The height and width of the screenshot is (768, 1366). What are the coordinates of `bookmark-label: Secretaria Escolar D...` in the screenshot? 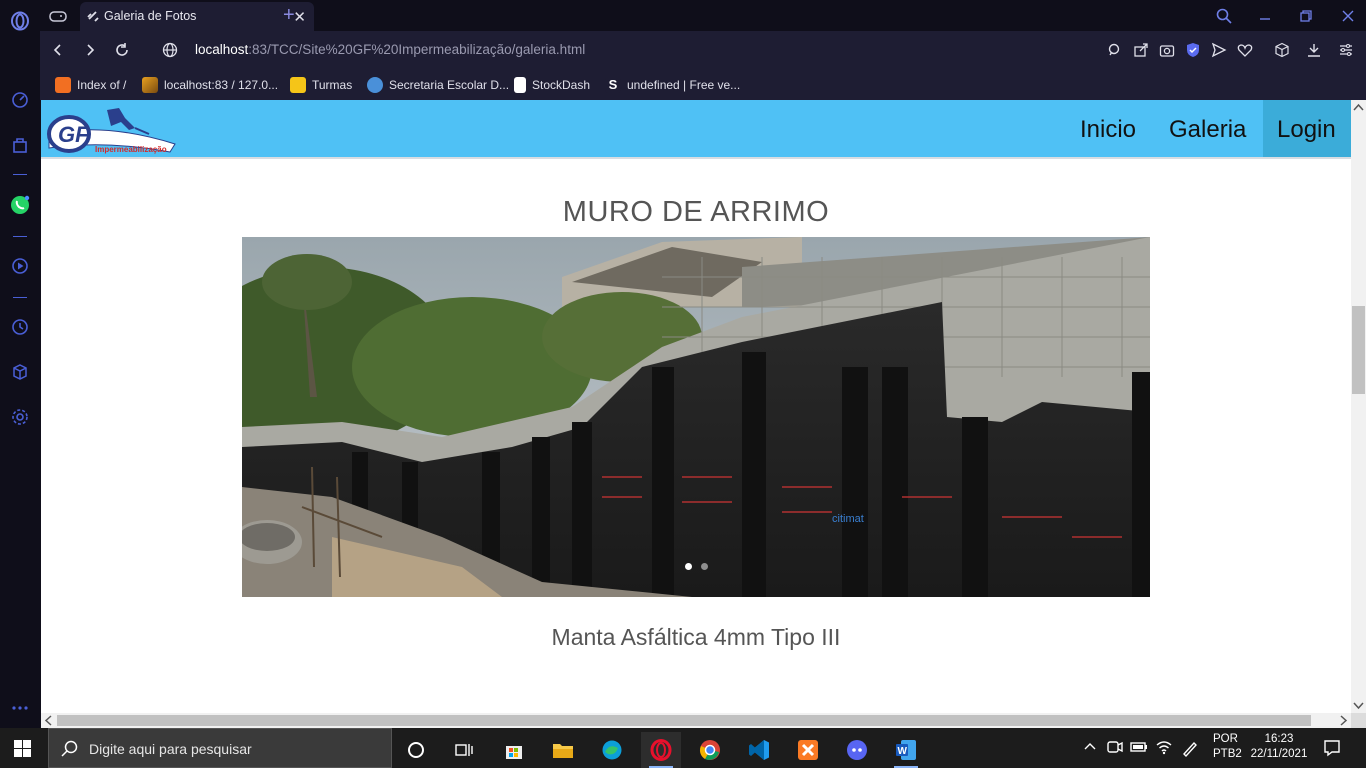 It's located at (449, 85).